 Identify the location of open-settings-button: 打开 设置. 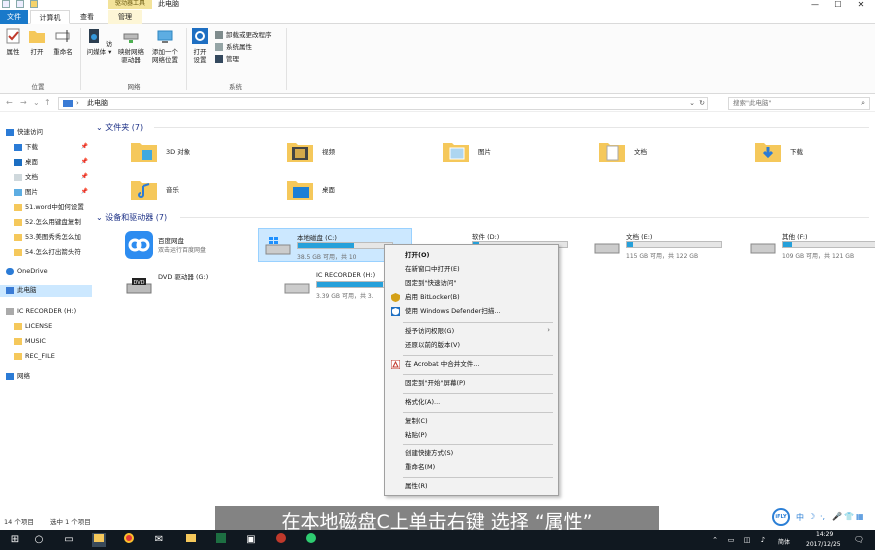
(200, 46).